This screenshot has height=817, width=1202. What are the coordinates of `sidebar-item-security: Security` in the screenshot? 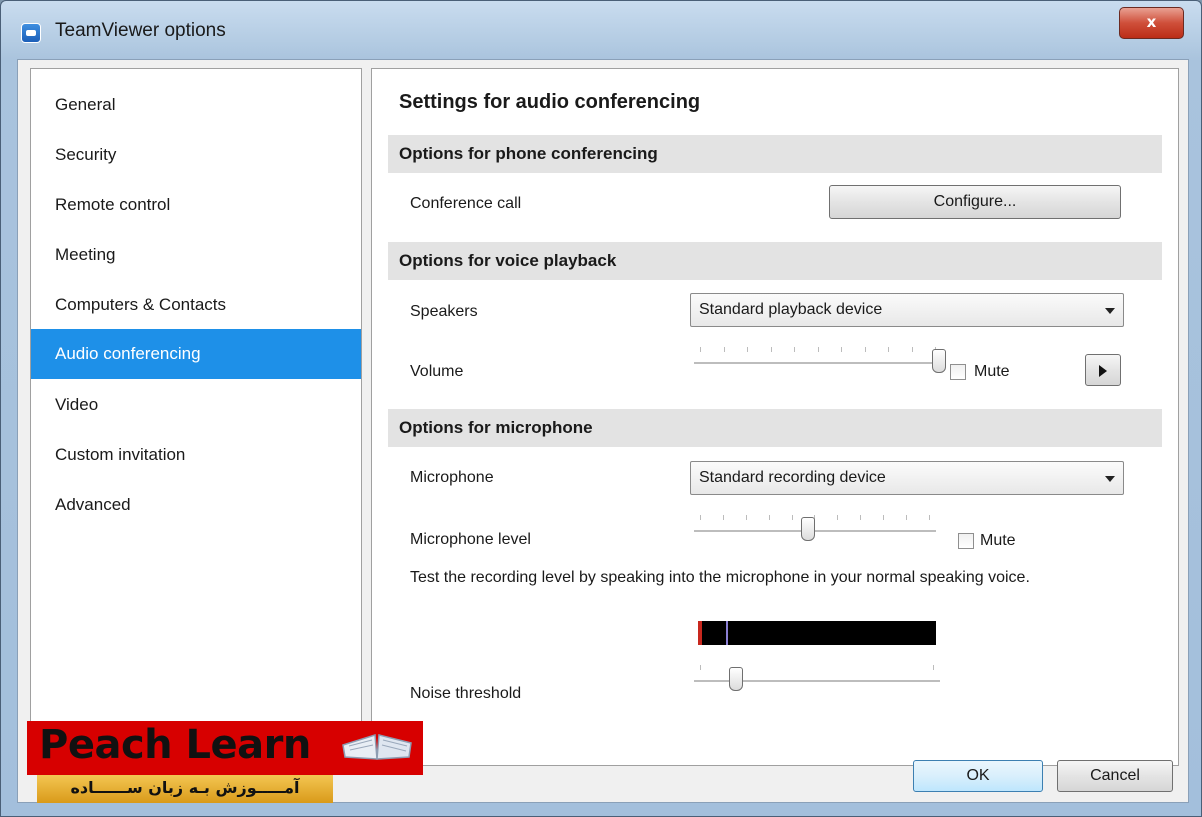 It's located at (196, 155).